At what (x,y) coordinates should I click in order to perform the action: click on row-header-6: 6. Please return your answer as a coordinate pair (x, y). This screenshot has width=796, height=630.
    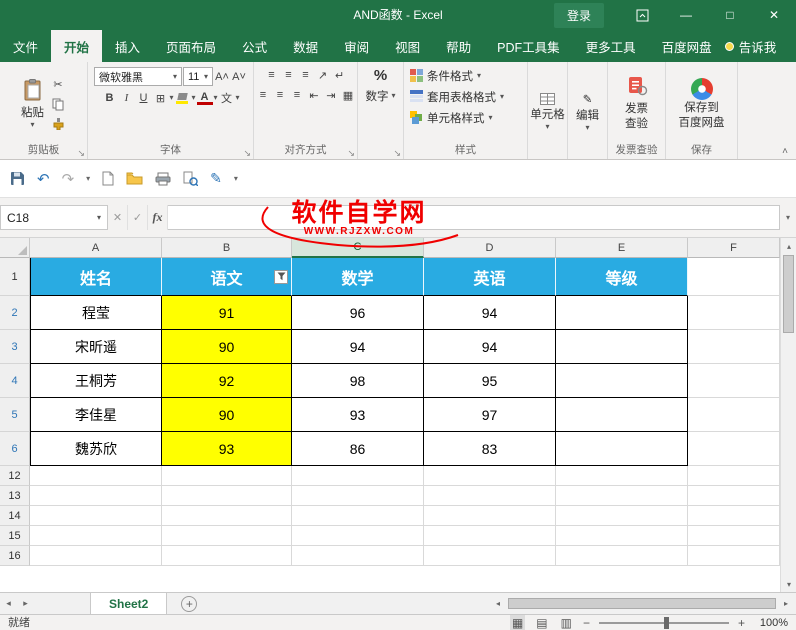
    Looking at the image, I should click on (15, 449).